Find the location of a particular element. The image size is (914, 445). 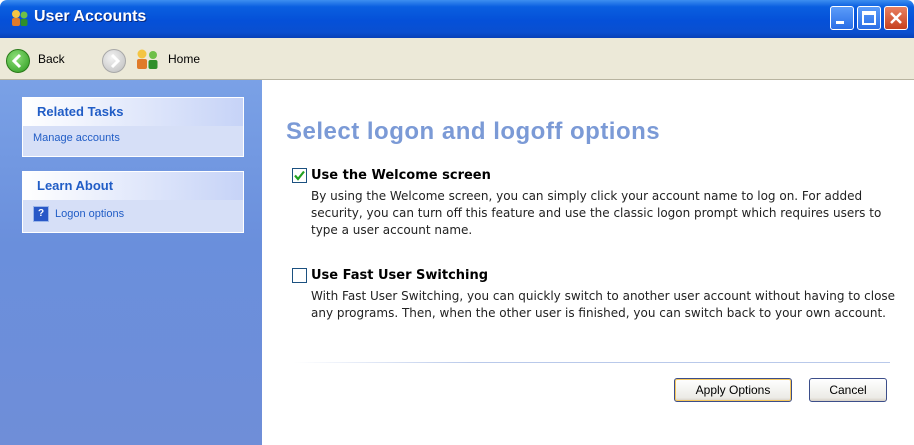

cancel-button: Cancel is located at coordinates (848, 390).